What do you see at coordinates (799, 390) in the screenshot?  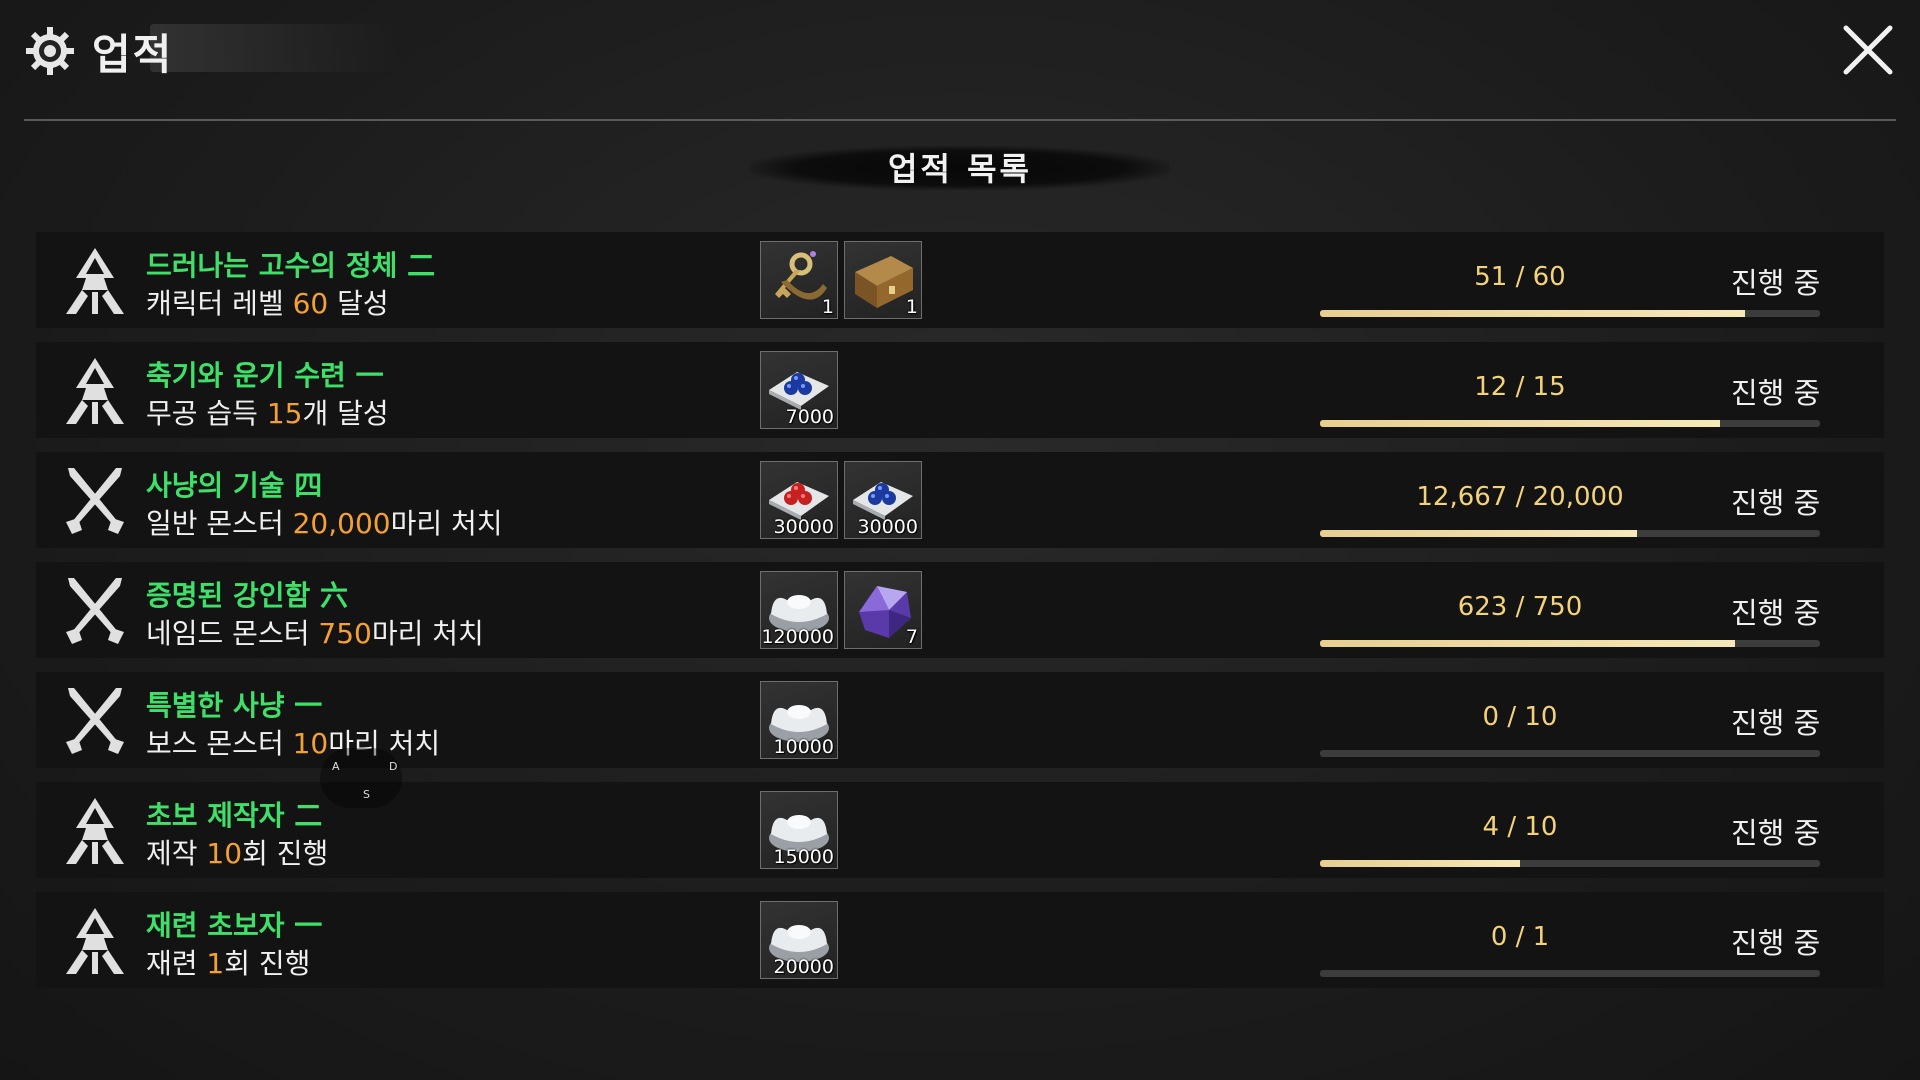 I see `reward-slot: 7000` at bounding box center [799, 390].